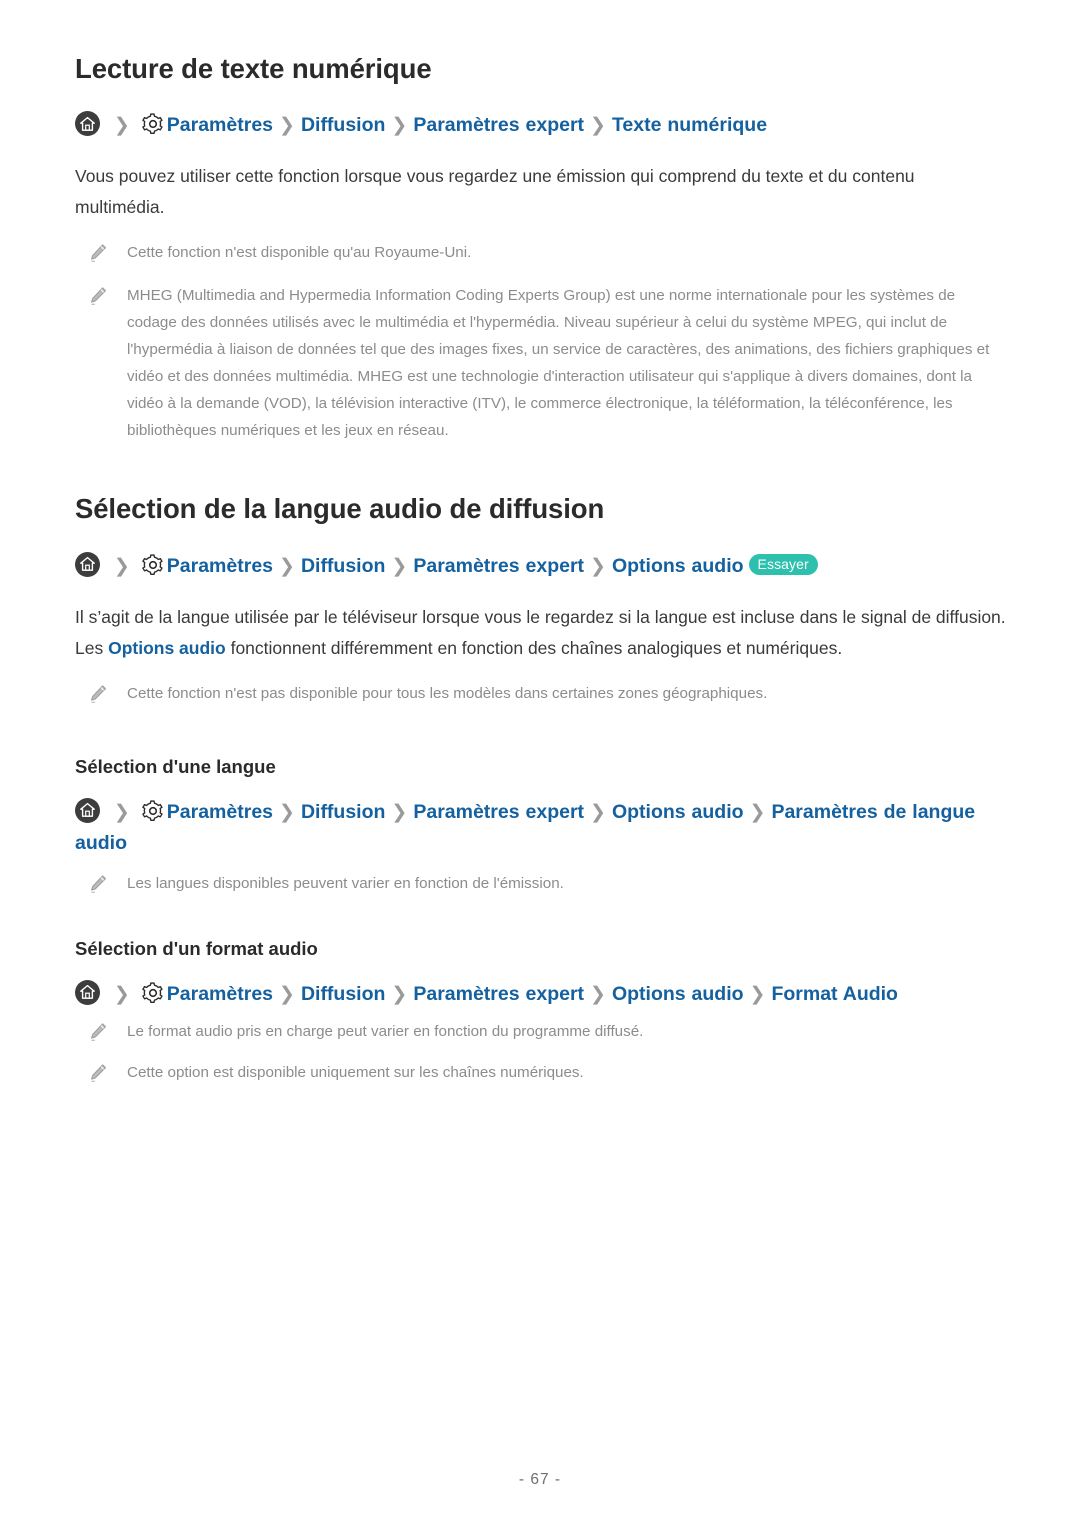  What do you see at coordinates (783, 564) in the screenshot?
I see `essayer-badge: Essayer` at bounding box center [783, 564].